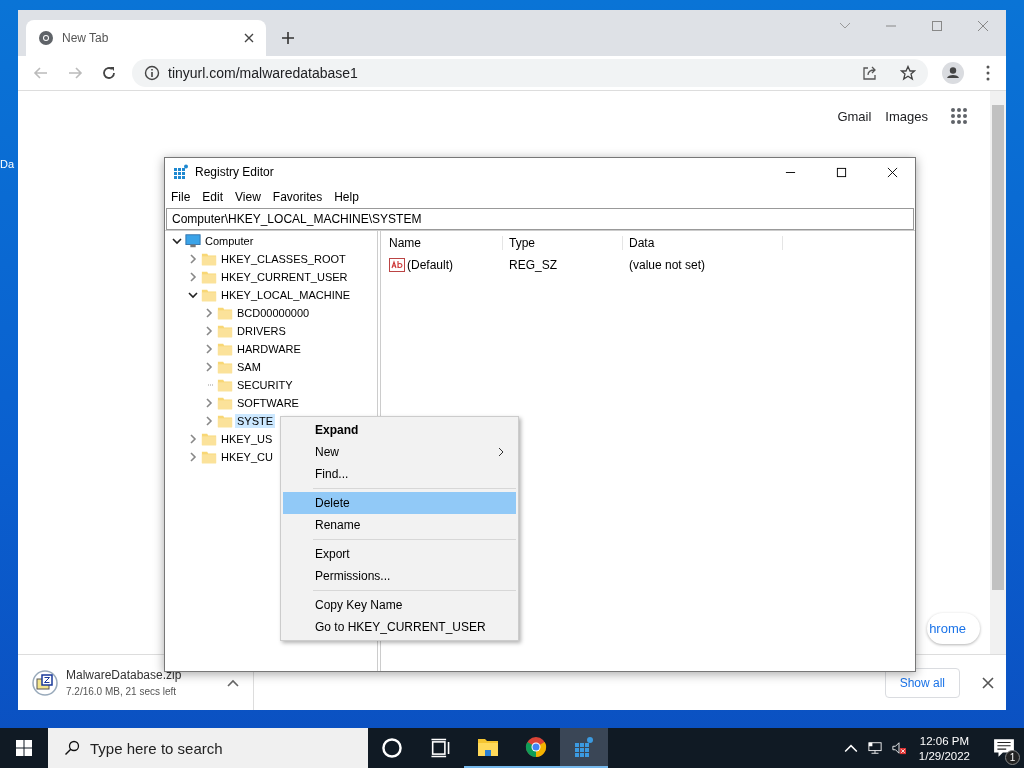 The height and width of the screenshot is (768, 1024). Describe the element at coordinates (399, 525) in the screenshot. I see `menu-item: Rename` at that location.